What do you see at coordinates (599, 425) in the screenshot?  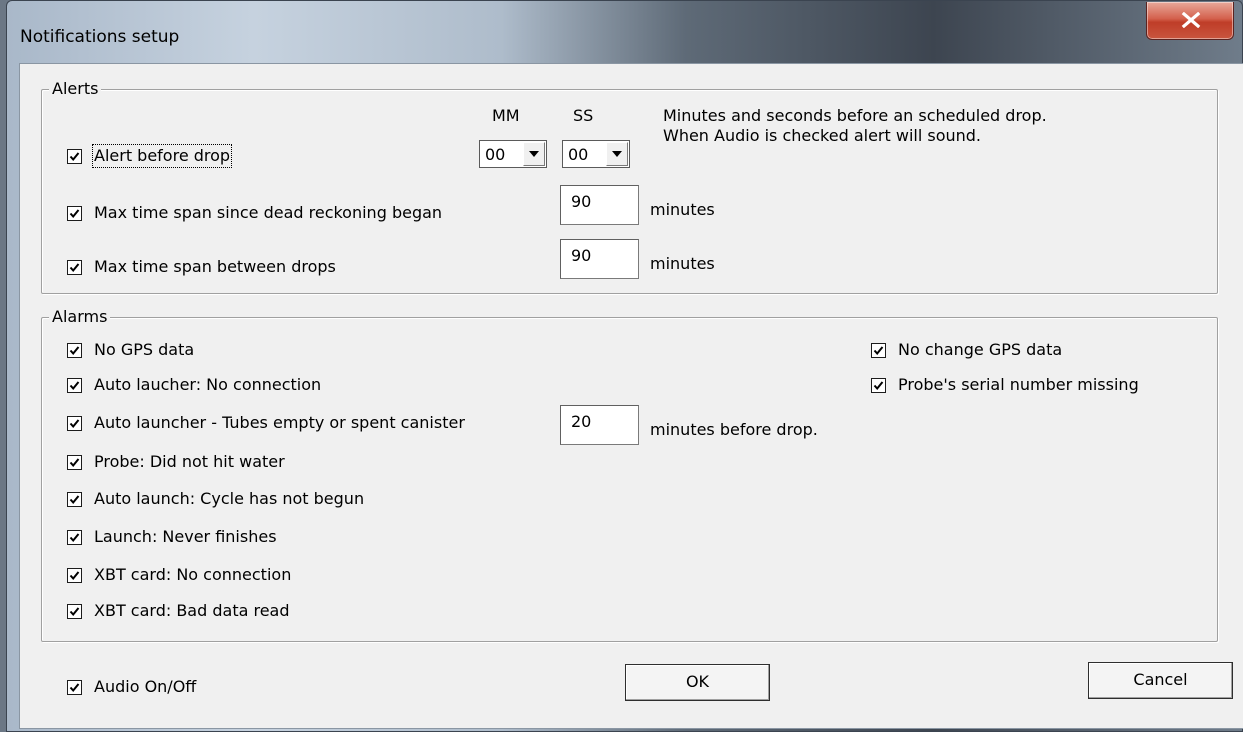 I see `tubes-minutes-input: 20` at bounding box center [599, 425].